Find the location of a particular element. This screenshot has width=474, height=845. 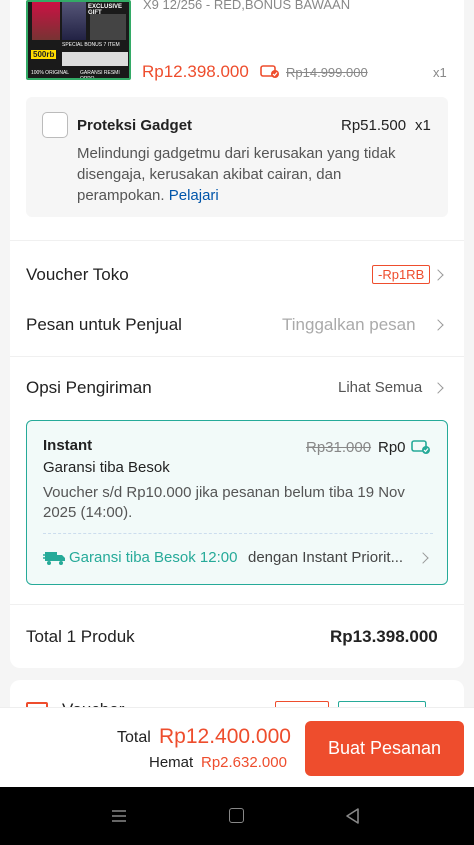

product-quantity: x1 is located at coordinates (440, 72).